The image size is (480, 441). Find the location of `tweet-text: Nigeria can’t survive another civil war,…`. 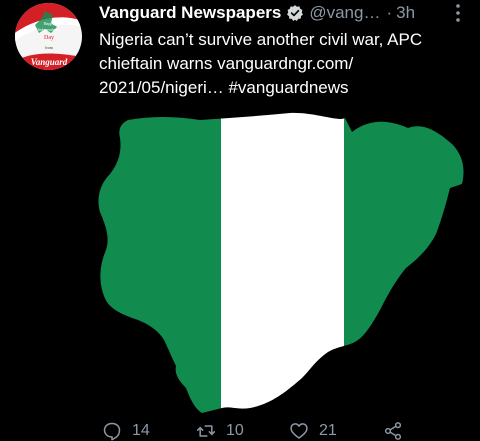

tweet-text: Nigeria can’t survive another civil war,… is located at coordinates (261, 63).